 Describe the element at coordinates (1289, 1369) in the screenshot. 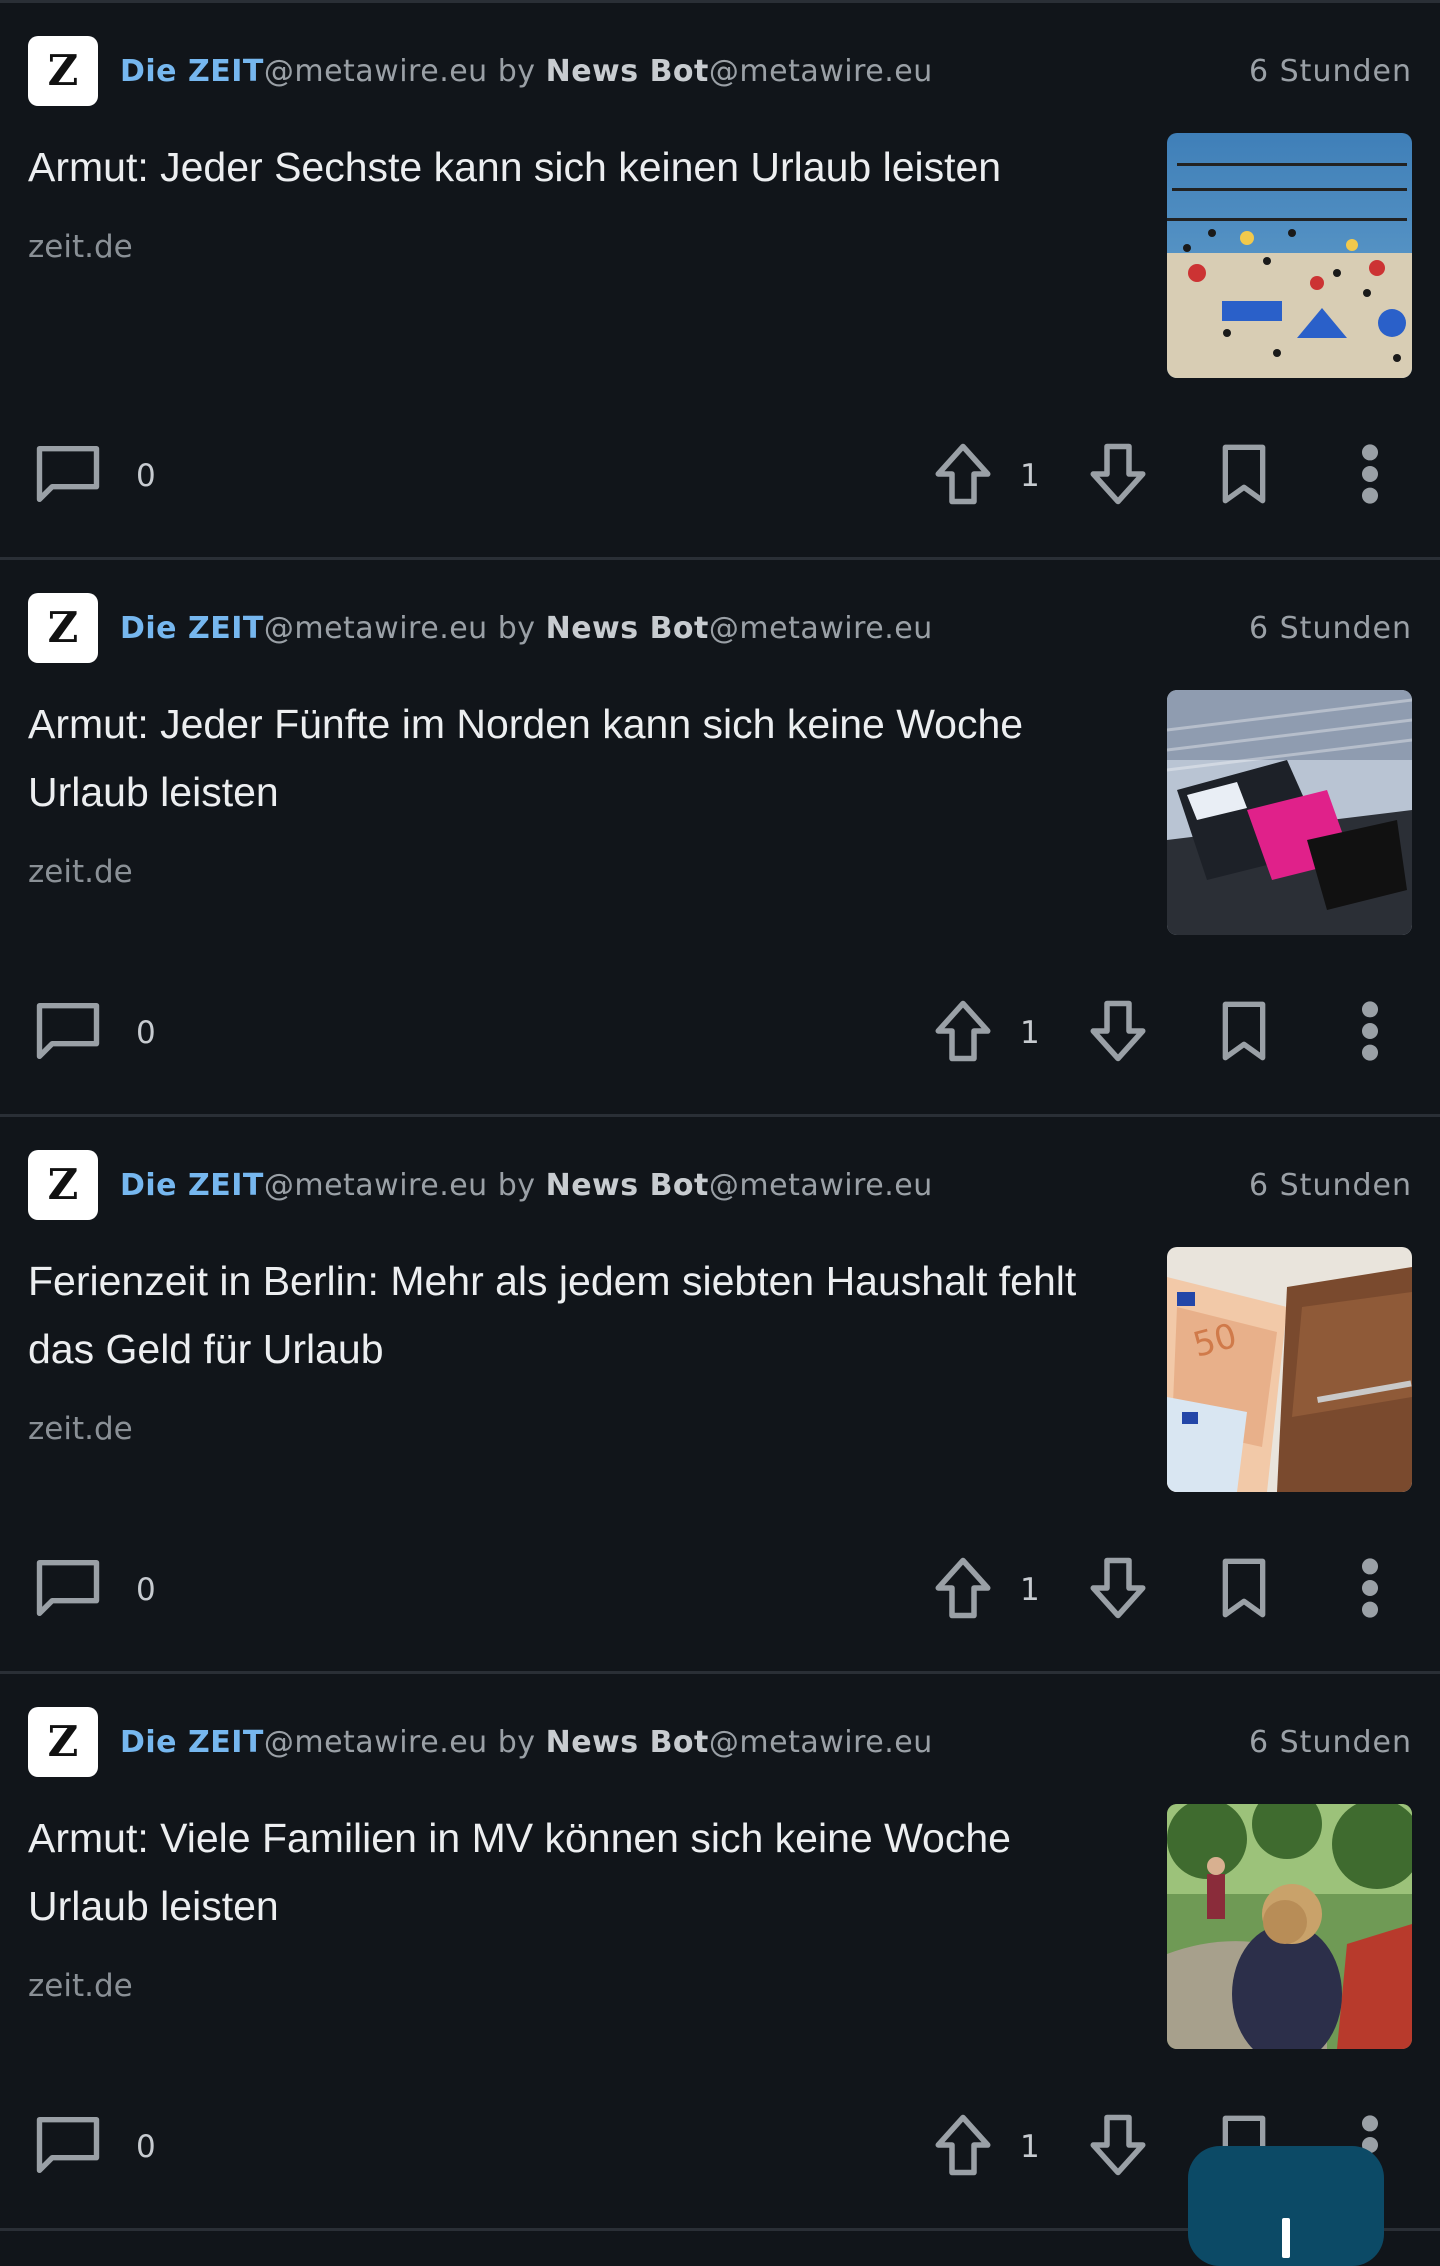

I see `post-thumbnail: 50` at that location.